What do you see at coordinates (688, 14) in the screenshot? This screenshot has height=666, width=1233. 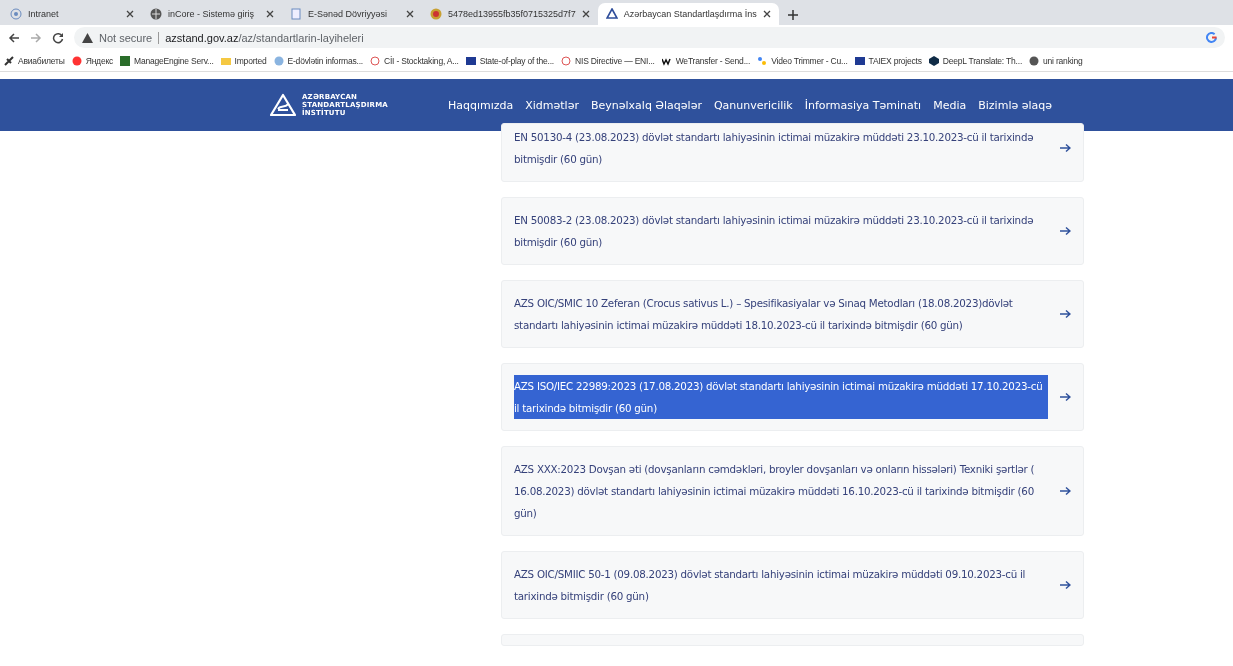 I see `browser-tab: Azərbaycan Standartlaşdırma İns` at bounding box center [688, 14].